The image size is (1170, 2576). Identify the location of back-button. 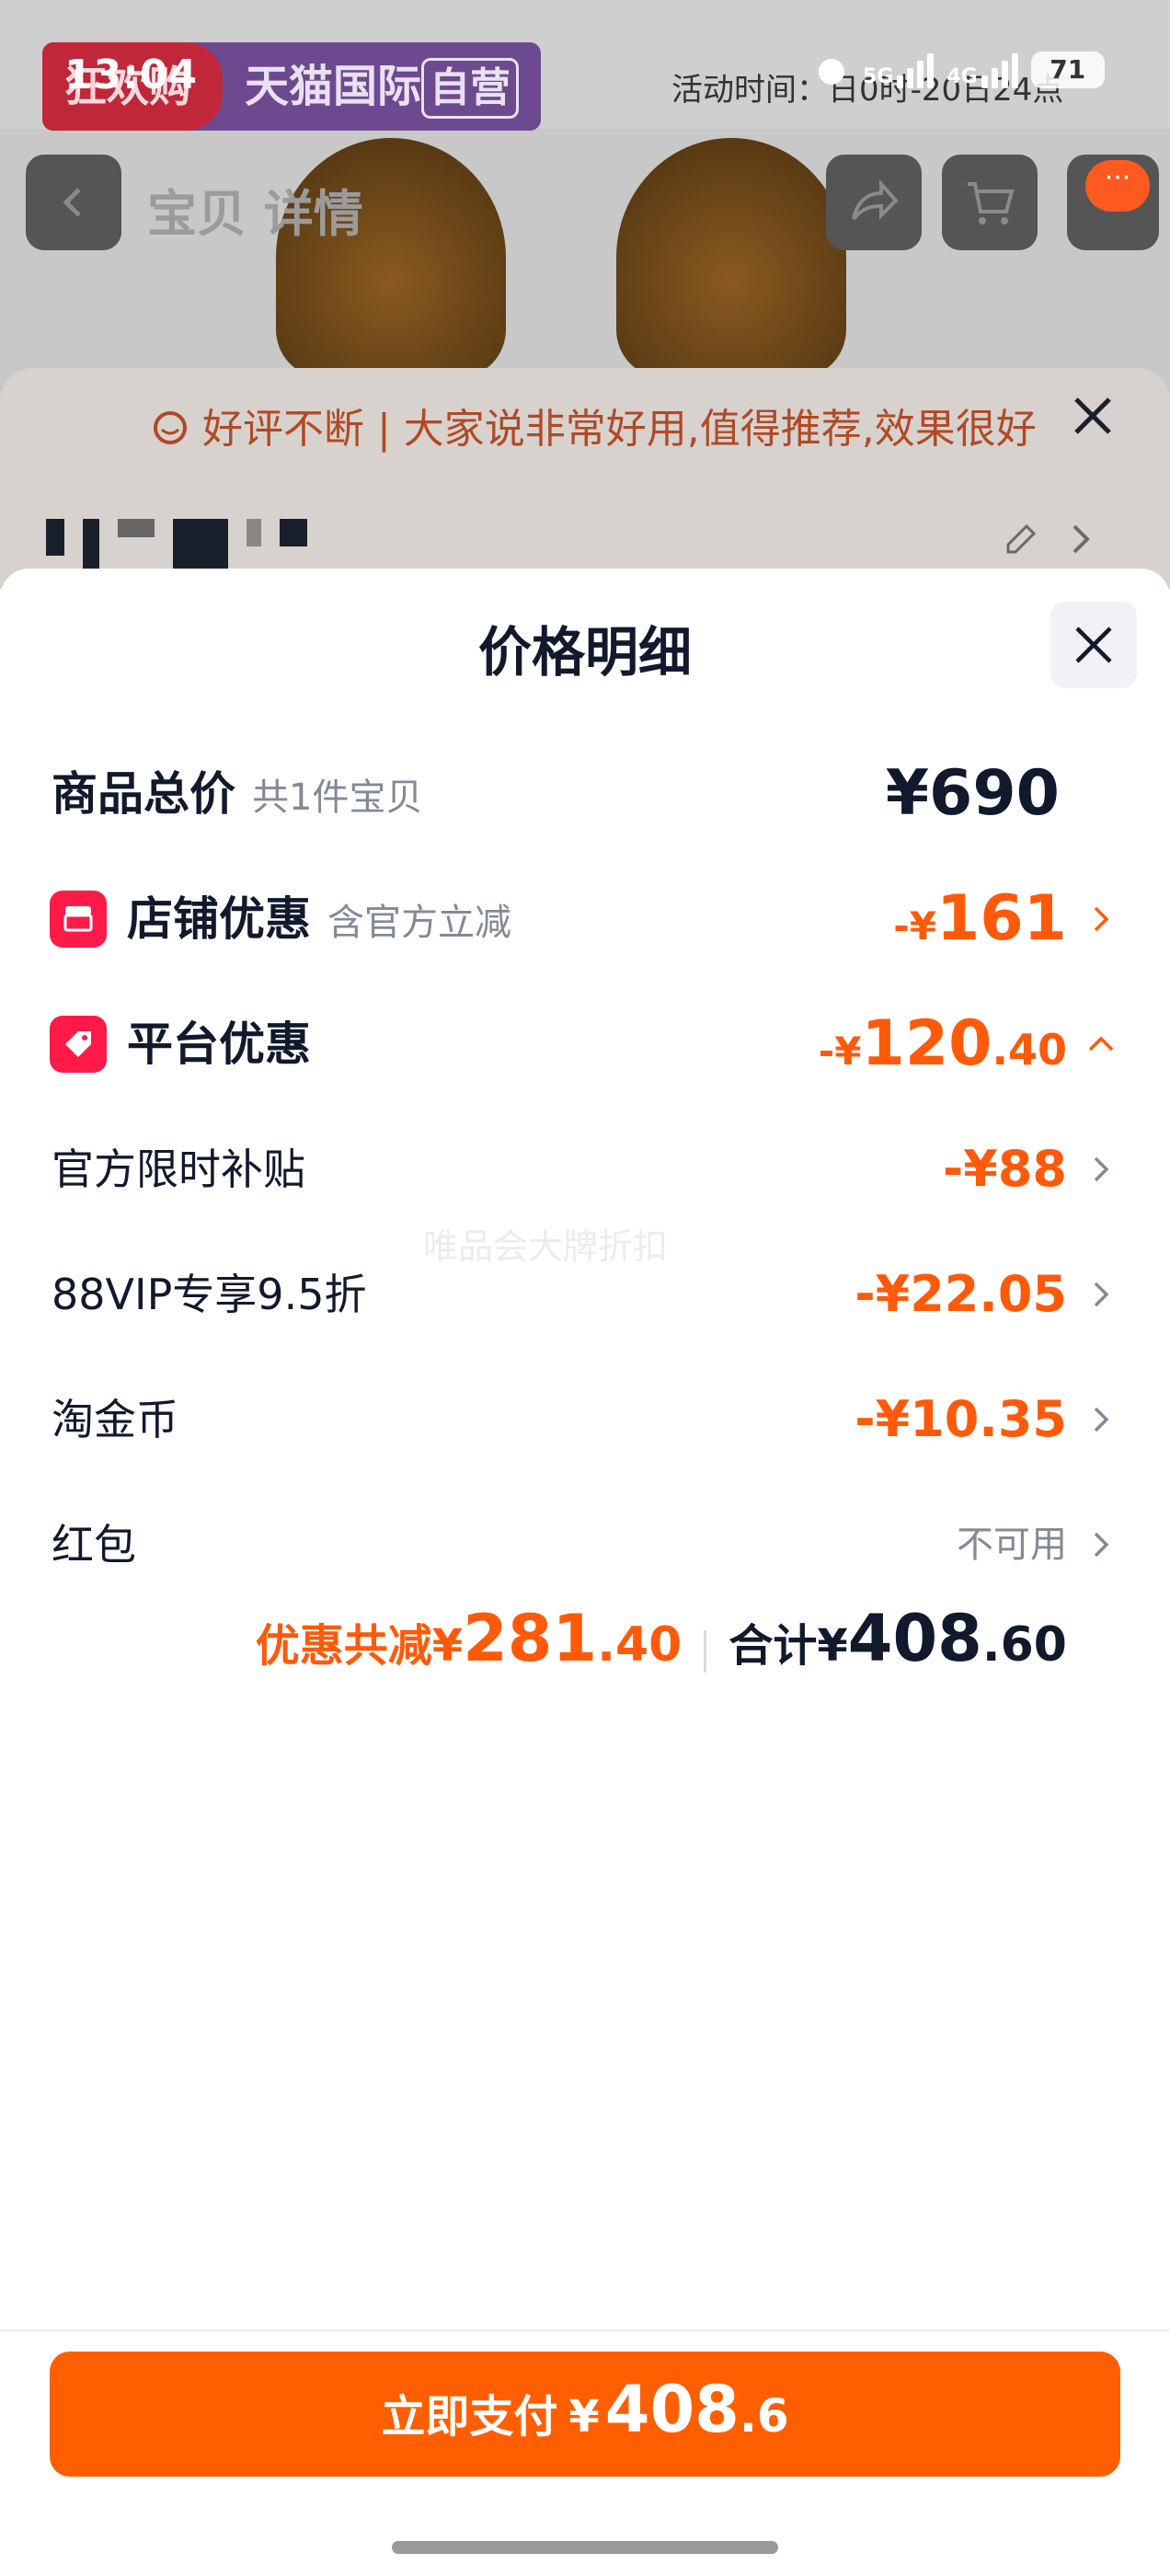
(73, 202).